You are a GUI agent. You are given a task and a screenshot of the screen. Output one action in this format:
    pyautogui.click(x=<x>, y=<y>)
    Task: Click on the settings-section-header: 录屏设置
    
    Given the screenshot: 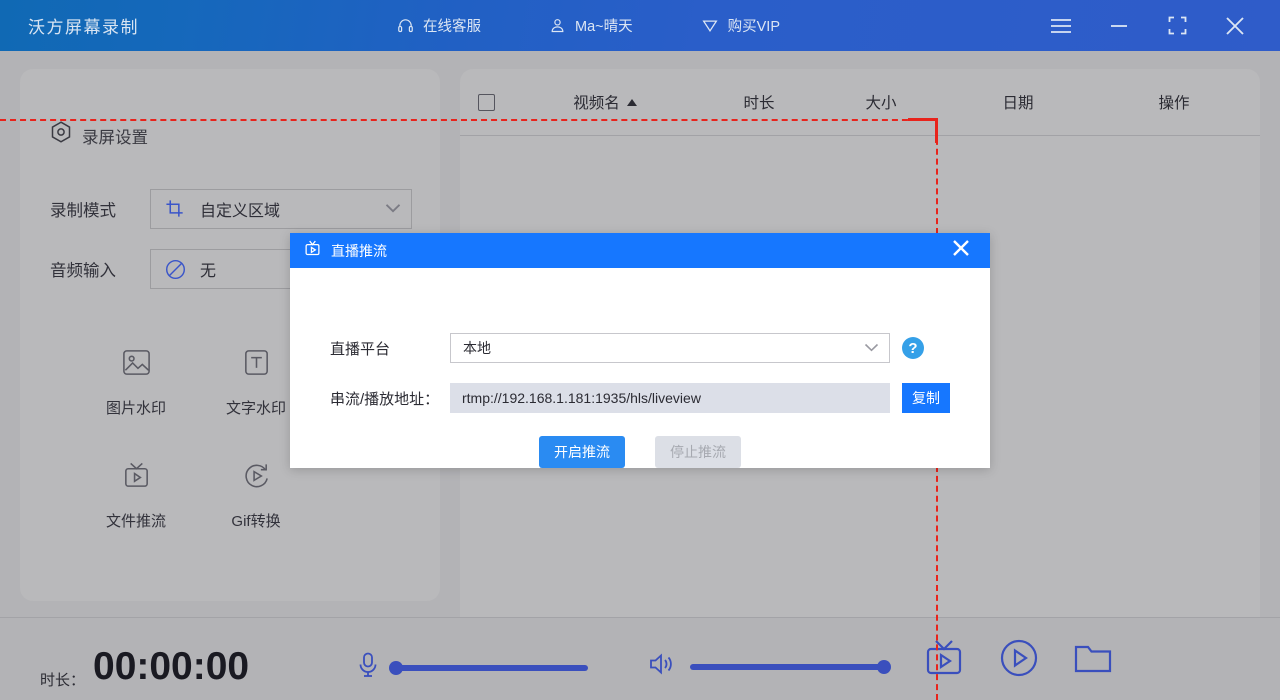 What is the action you would take?
    pyautogui.click(x=99, y=135)
    